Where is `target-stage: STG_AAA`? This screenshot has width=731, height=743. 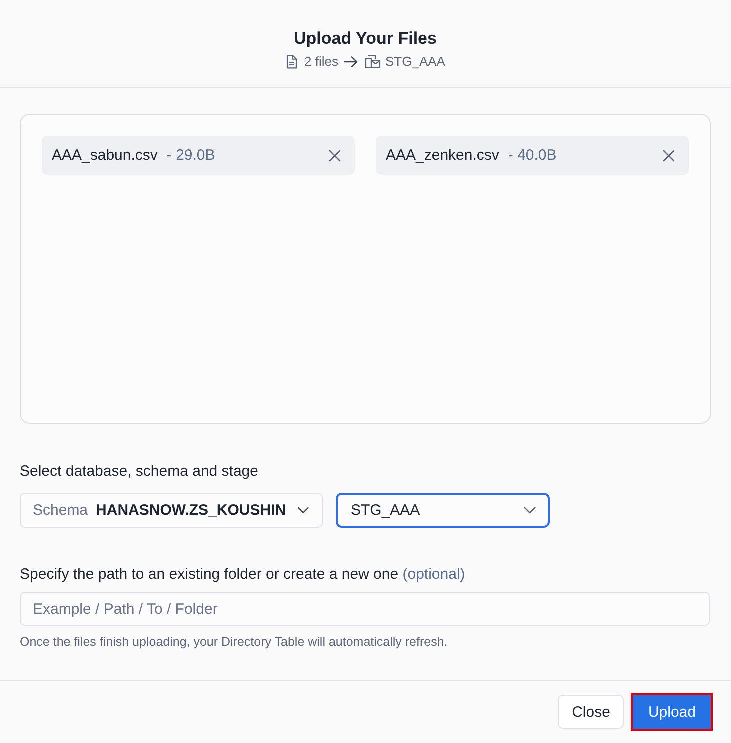 target-stage: STG_AAA is located at coordinates (416, 62).